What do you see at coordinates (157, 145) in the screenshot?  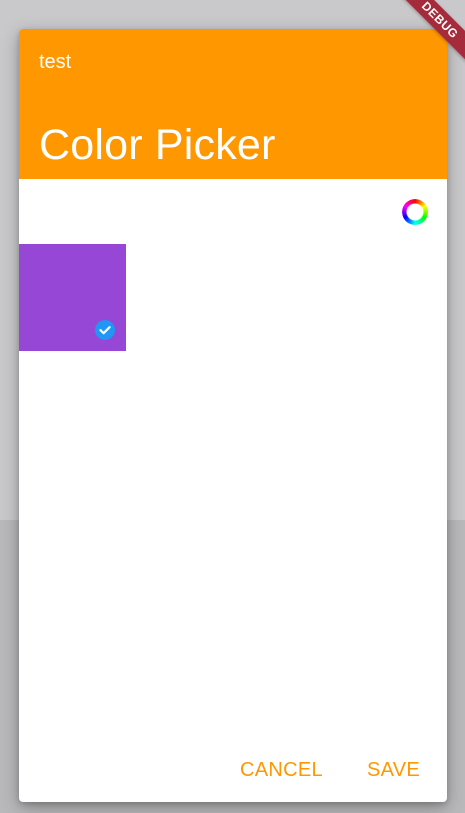 I see `dialog-title: Color Picker` at bounding box center [157, 145].